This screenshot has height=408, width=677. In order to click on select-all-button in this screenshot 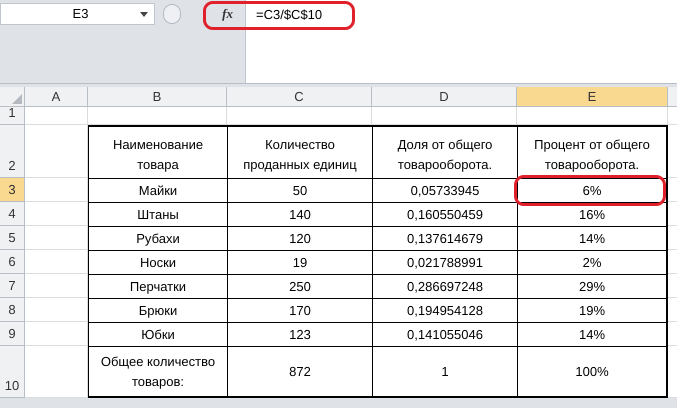, I will do `click(12, 97)`.